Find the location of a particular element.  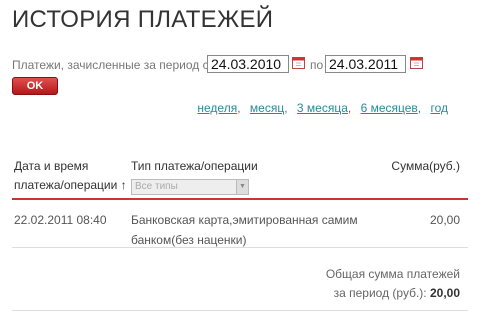

period-range-links: неделя, месяц, 3 месяца, 6 месяцев, год is located at coordinates (322, 108).